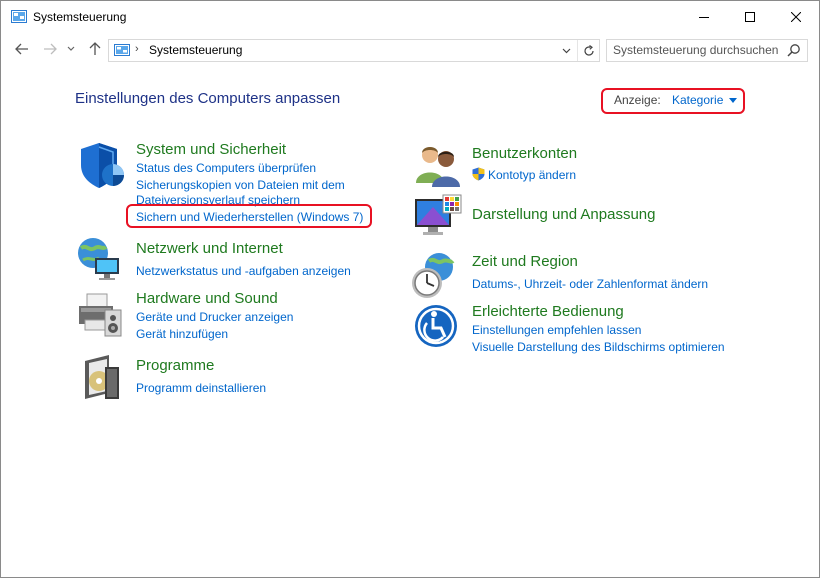  Describe the element at coordinates (532, 175) in the screenshot. I see `link-change-account-type: Kontotyp ändern` at that location.